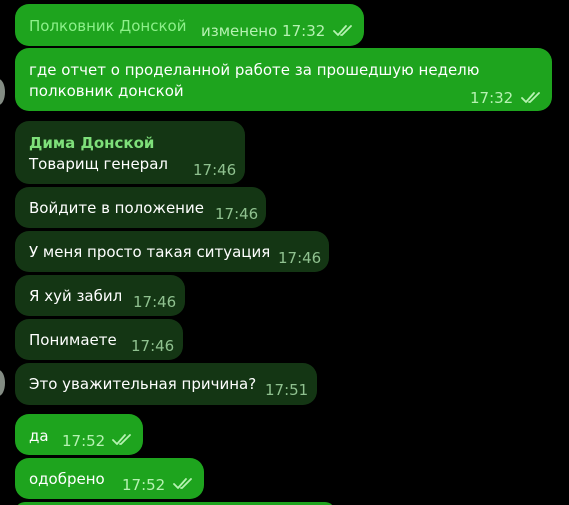 The image size is (569, 505). I want to click on message-bubble-incoming: У меня просто такая ситуация 17:46, so click(172, 251).